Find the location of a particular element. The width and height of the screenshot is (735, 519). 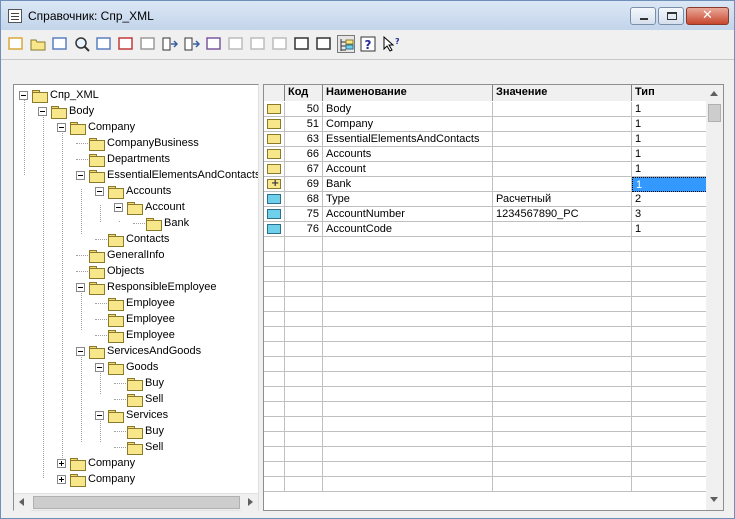

code-cell: 76 is located at coordinates (304, 229).